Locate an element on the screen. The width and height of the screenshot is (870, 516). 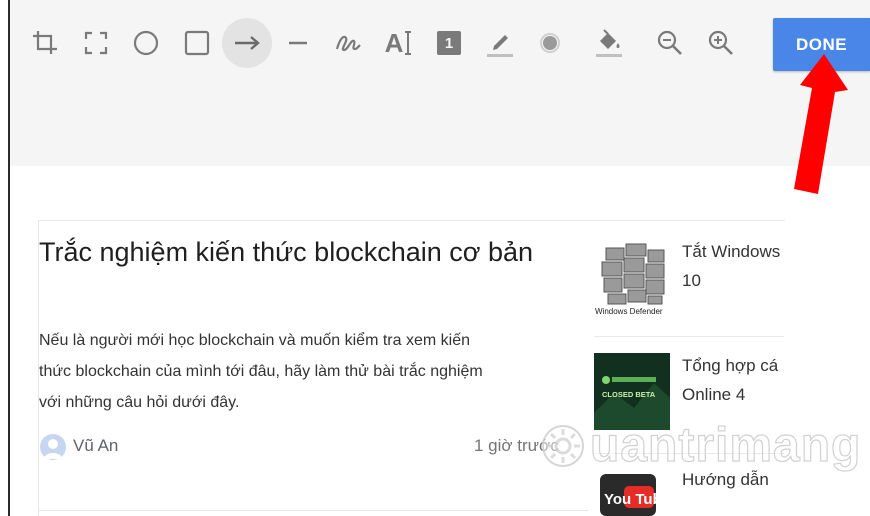
freehand-icon is located at coordinates (348, 43).